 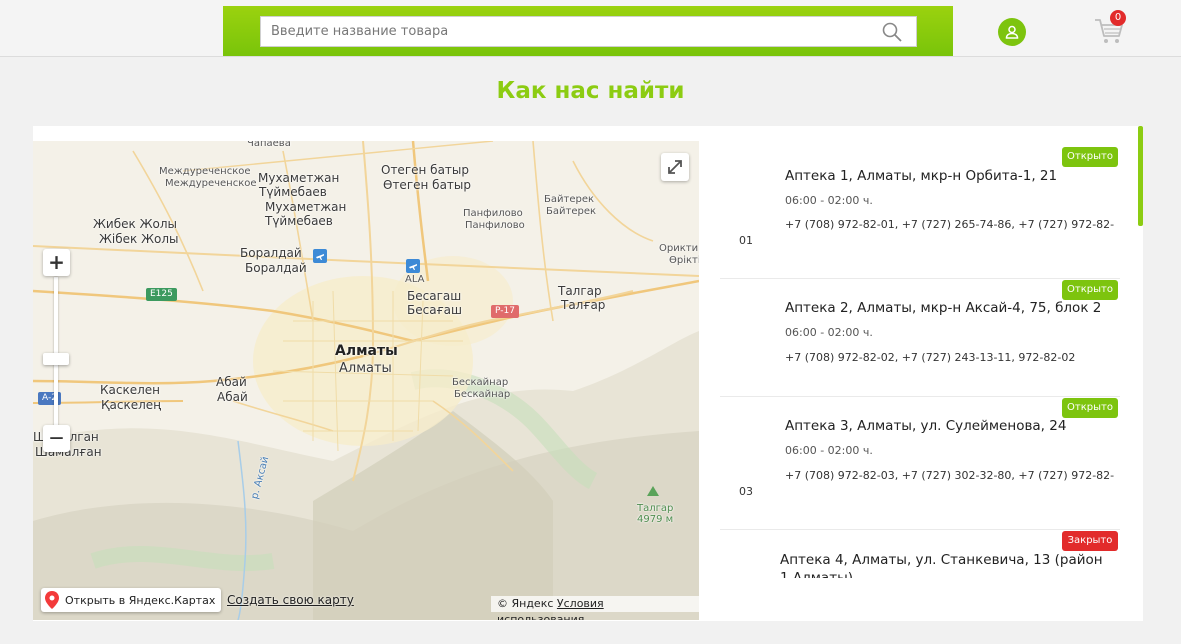 What do you see at coordinates (232, 397) in the screenshot?
I see `map-label-abai-kz: Абай` at bounding box center [232, 397].